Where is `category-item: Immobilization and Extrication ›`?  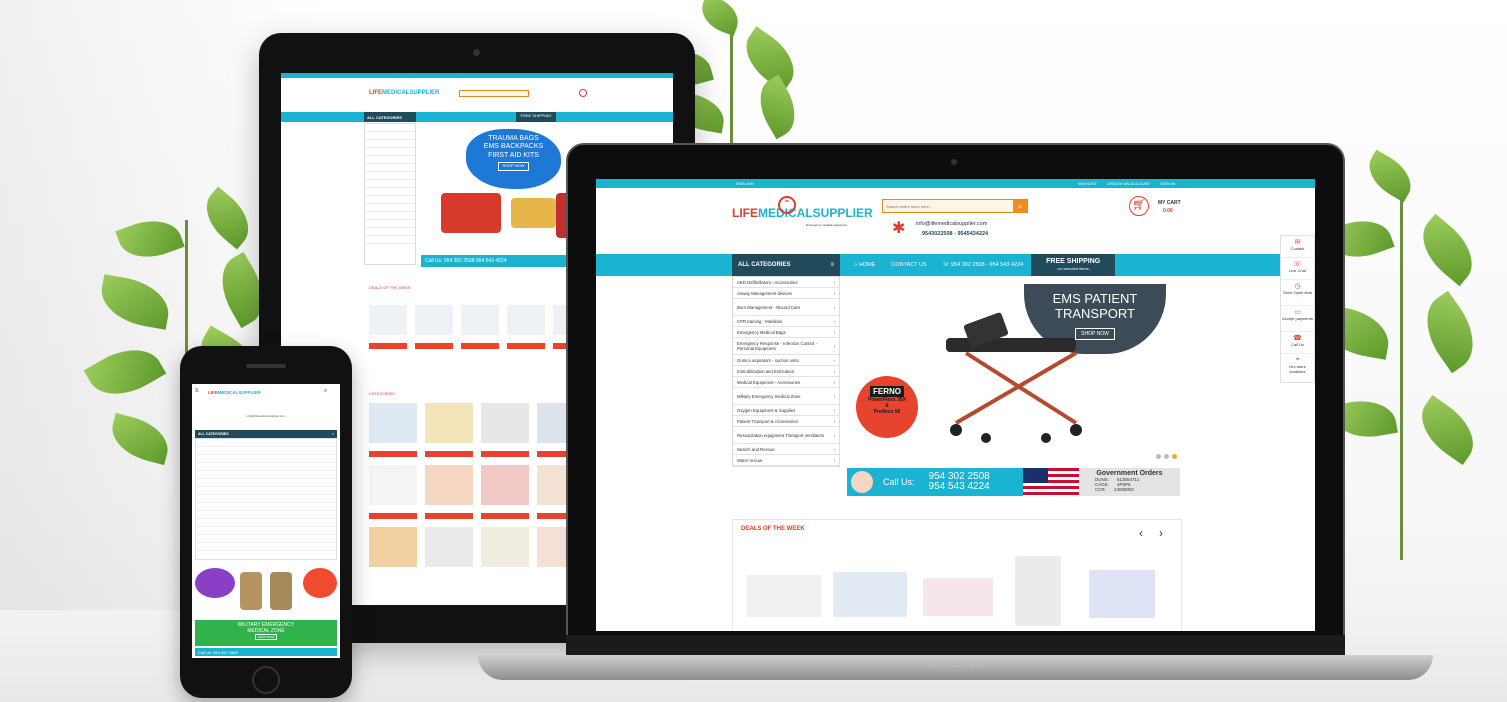
category-item: Immobilization and Extrication › is located at coordinates (786, 371).